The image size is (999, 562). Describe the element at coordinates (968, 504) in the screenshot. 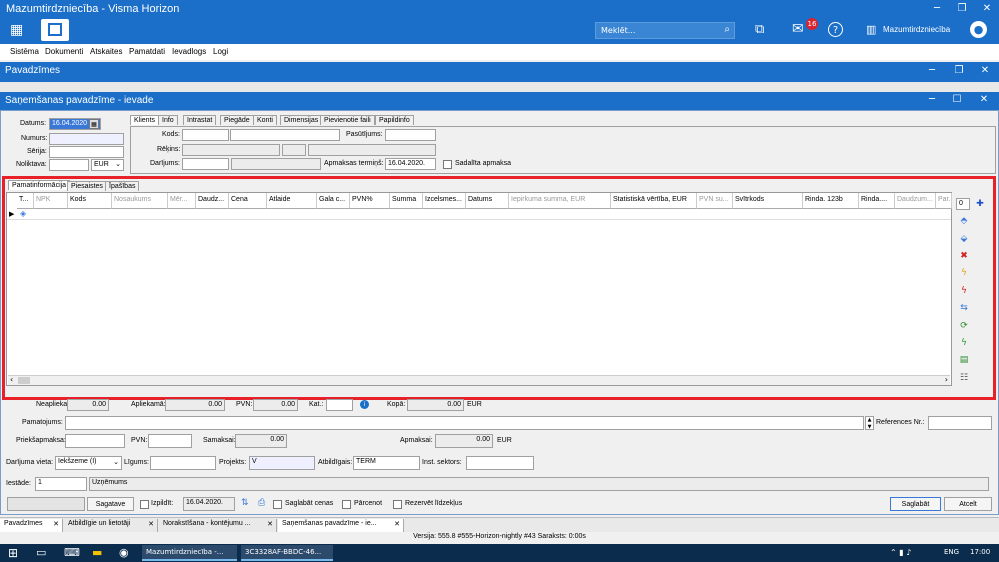

I see `atcelt-button: Atcelt` at that location.